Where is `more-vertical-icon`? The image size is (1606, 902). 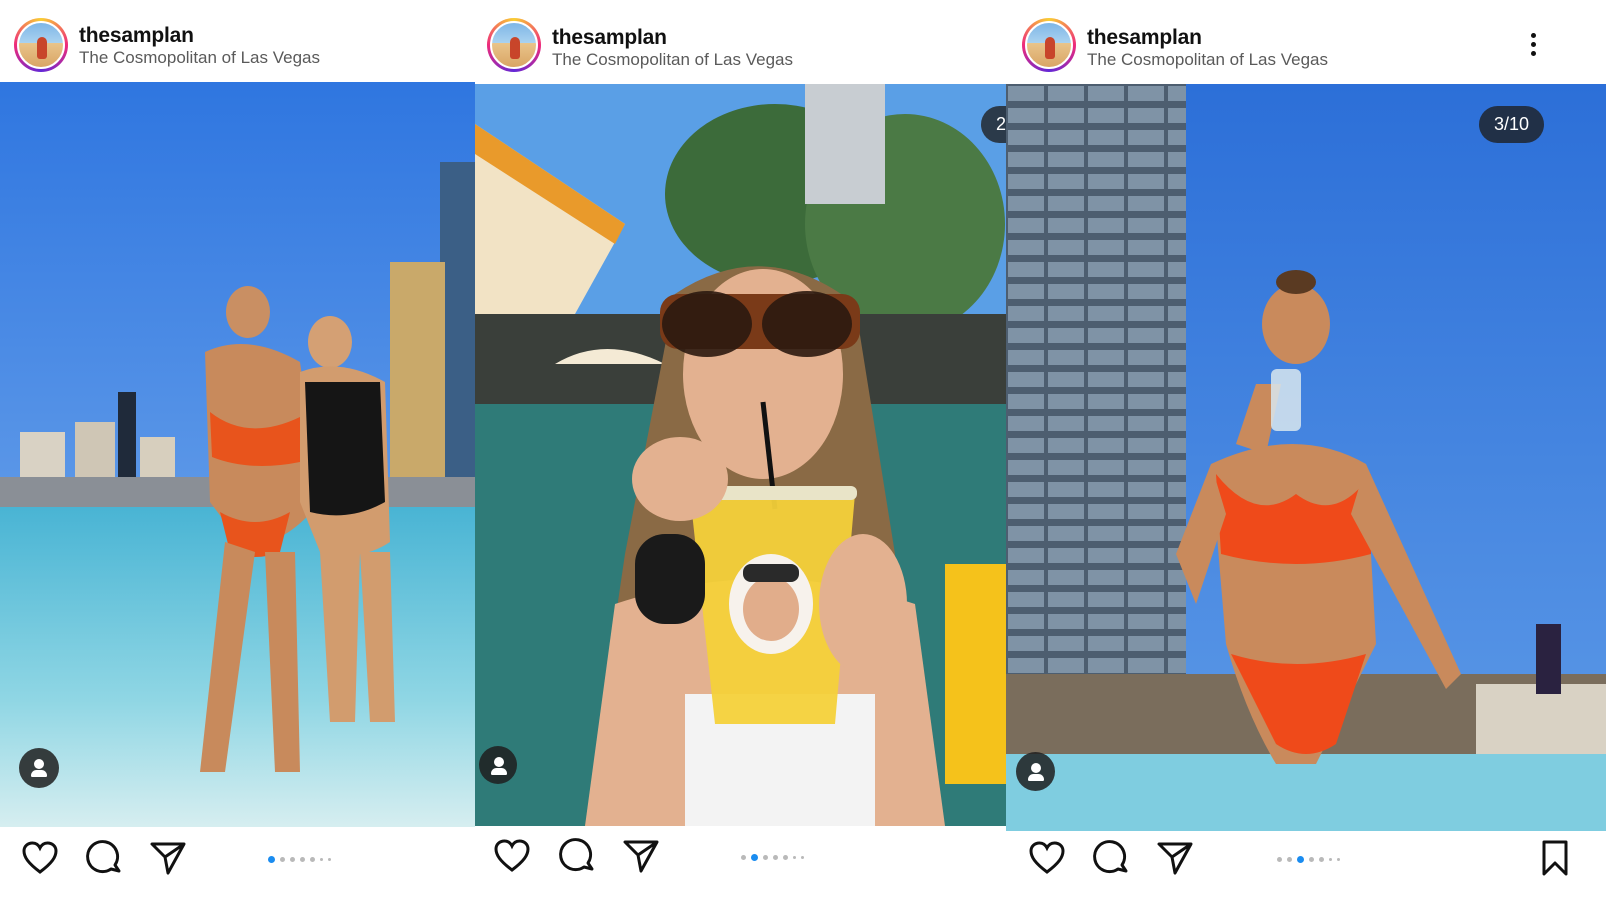
more-vertical-icon is located at coordinates (1533, 46).